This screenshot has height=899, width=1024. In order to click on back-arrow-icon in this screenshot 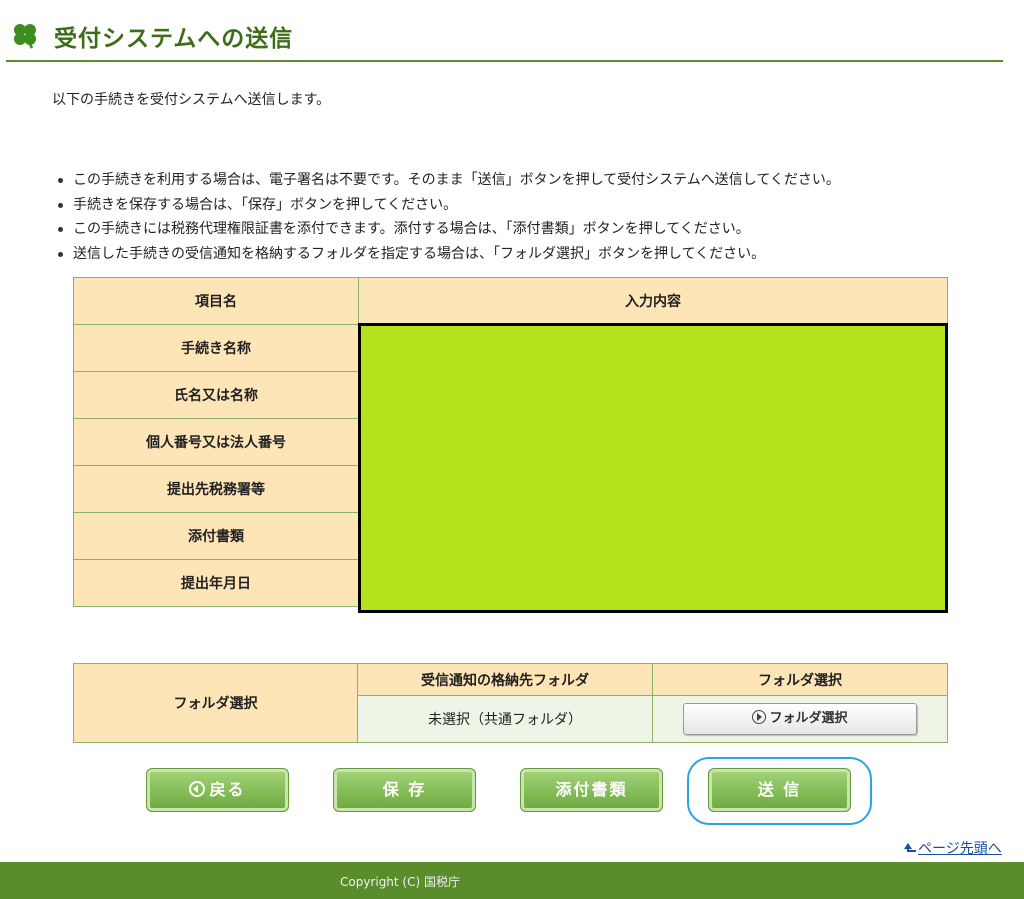, I will do `click(197, 789)`.